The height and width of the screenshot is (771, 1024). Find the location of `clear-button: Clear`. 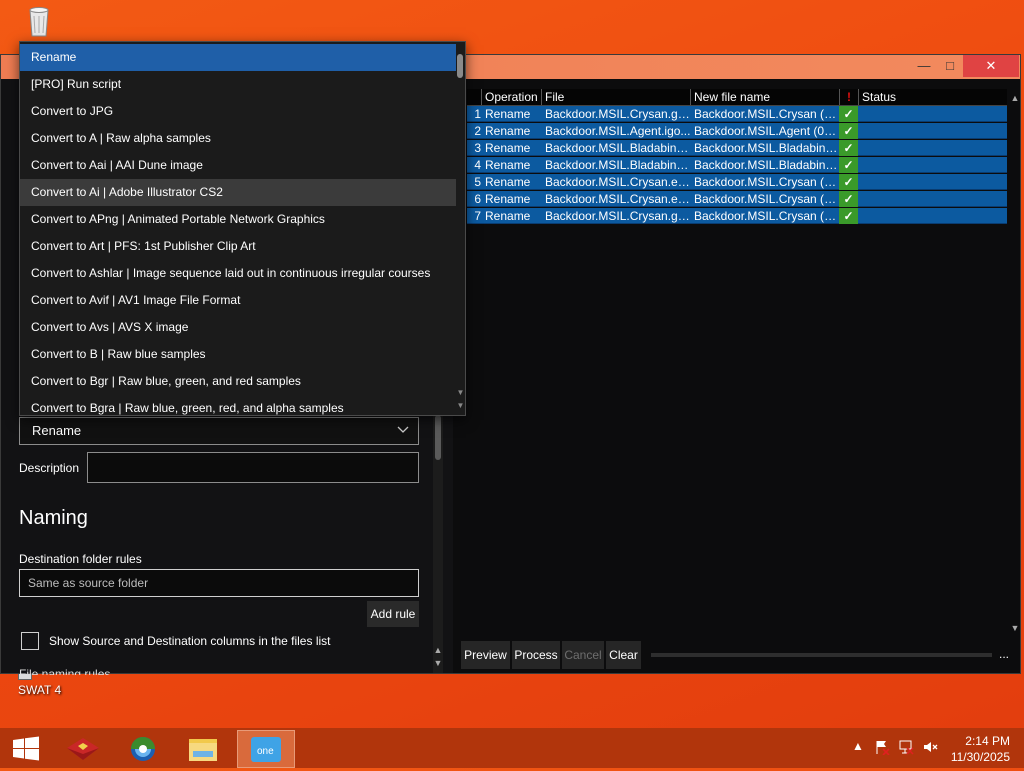

clear-button: Clear is located at coordinates (623, 655).